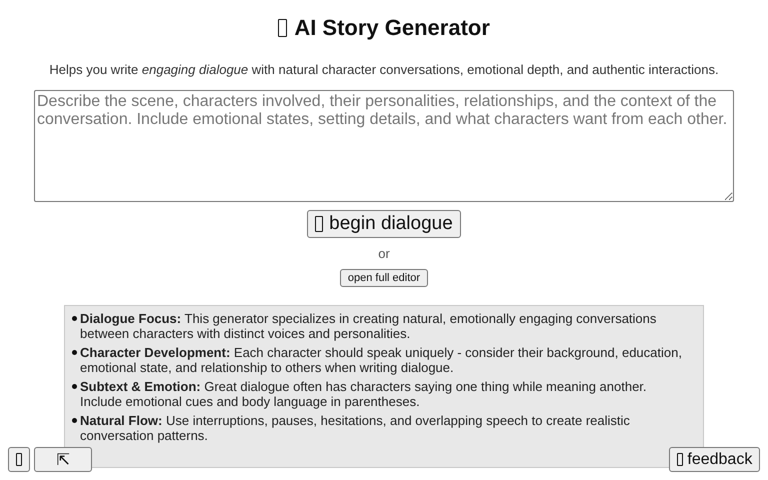 Image resolution: width=768 pixels, height=480 pixels. Describe the element at coordinates (355, 428) in the screenshot. I see `tip-text: Natural Flow: Use interruptions, pauses, hesitations, and overlapping speech to create realistic conversation patterns.` at that location.